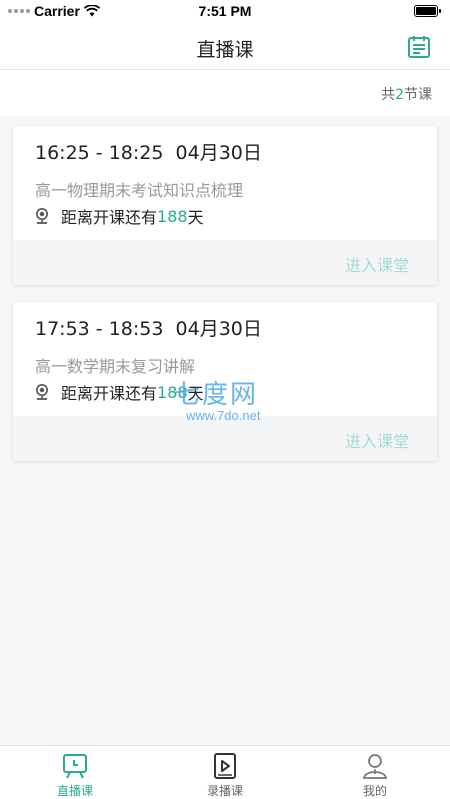  I want to click on page-title: 直播课, so click(225, 50).